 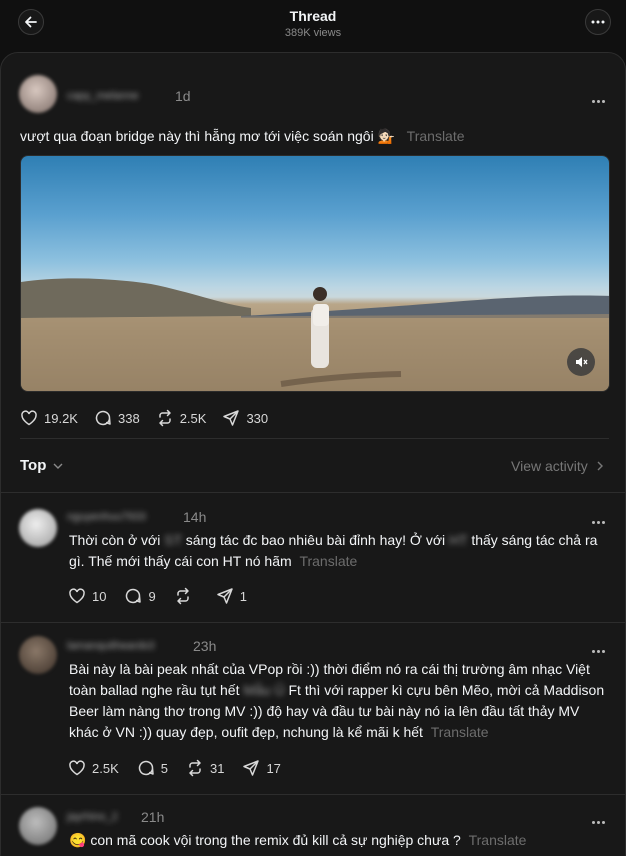 I want to click on comment-button: 338, so click(x=117, y=418).